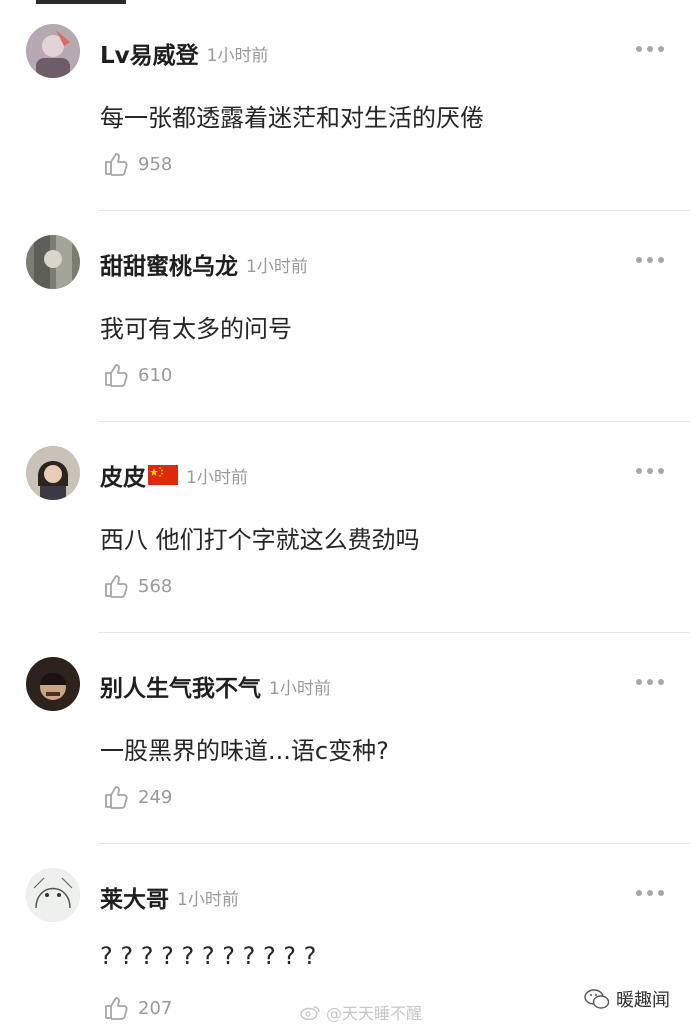  I want to click on weibo-logo-icon, so click(310, 1013).